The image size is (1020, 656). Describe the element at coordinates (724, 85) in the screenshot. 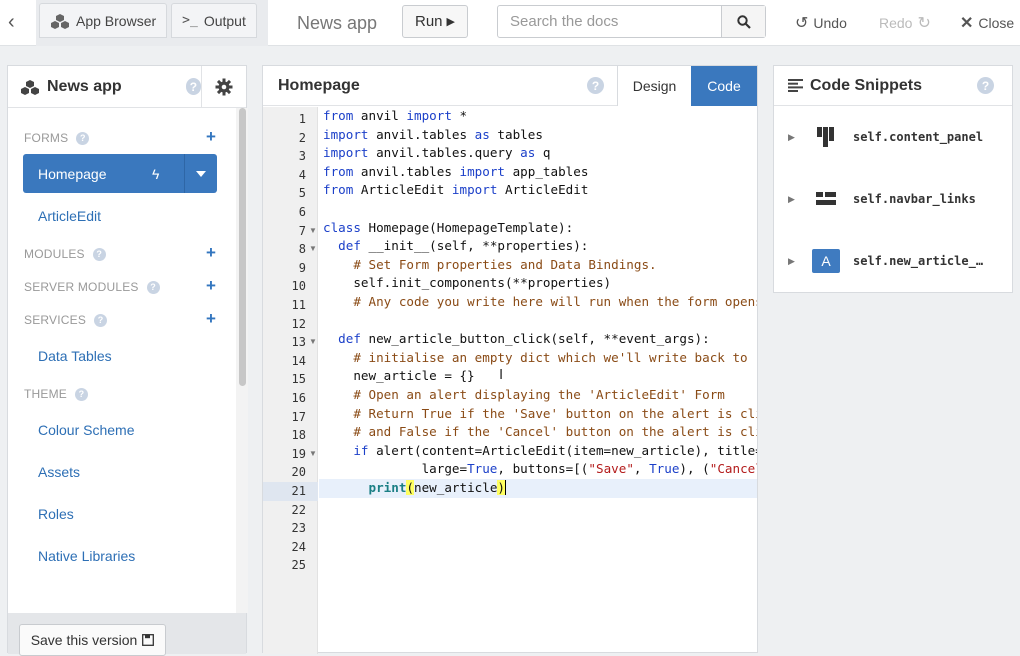

I see `code-view-button: Code` at that location.